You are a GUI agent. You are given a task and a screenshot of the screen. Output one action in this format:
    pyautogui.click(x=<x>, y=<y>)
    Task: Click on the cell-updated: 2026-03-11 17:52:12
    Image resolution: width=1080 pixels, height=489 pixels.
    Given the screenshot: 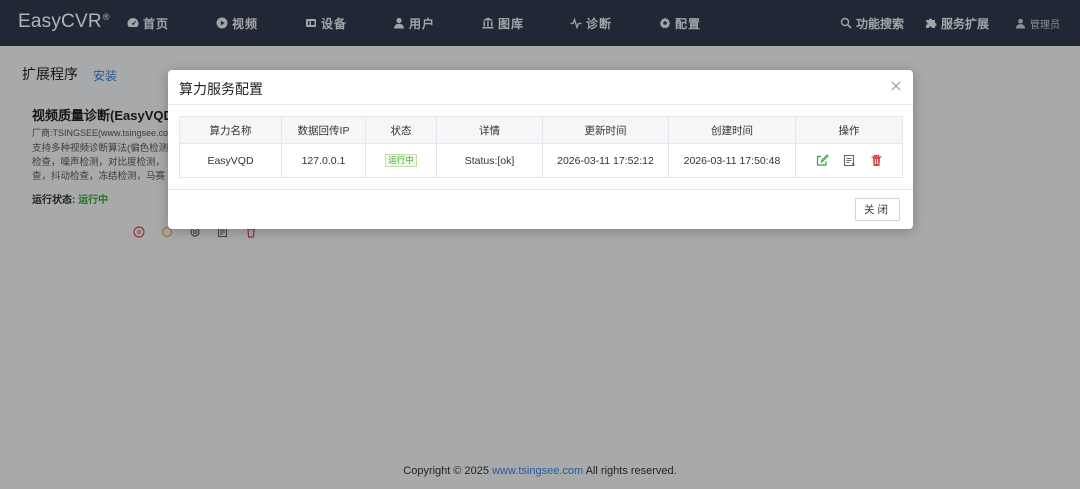 What is the action you would take?
    pyautogui.click(x=605, y=160)
    